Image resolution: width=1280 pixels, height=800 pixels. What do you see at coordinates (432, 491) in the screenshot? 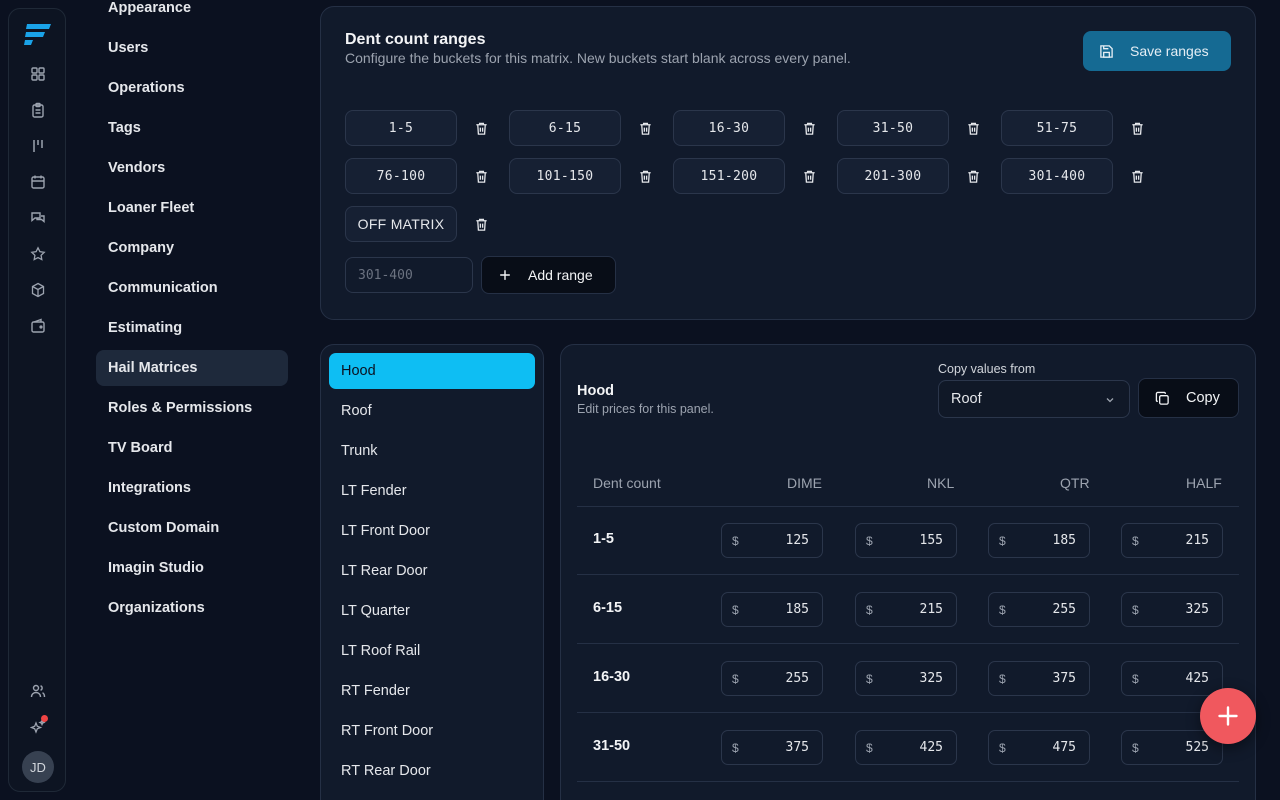
I see `panel-item-lt-fender: LT Fender` at bounding box center [432, 491].